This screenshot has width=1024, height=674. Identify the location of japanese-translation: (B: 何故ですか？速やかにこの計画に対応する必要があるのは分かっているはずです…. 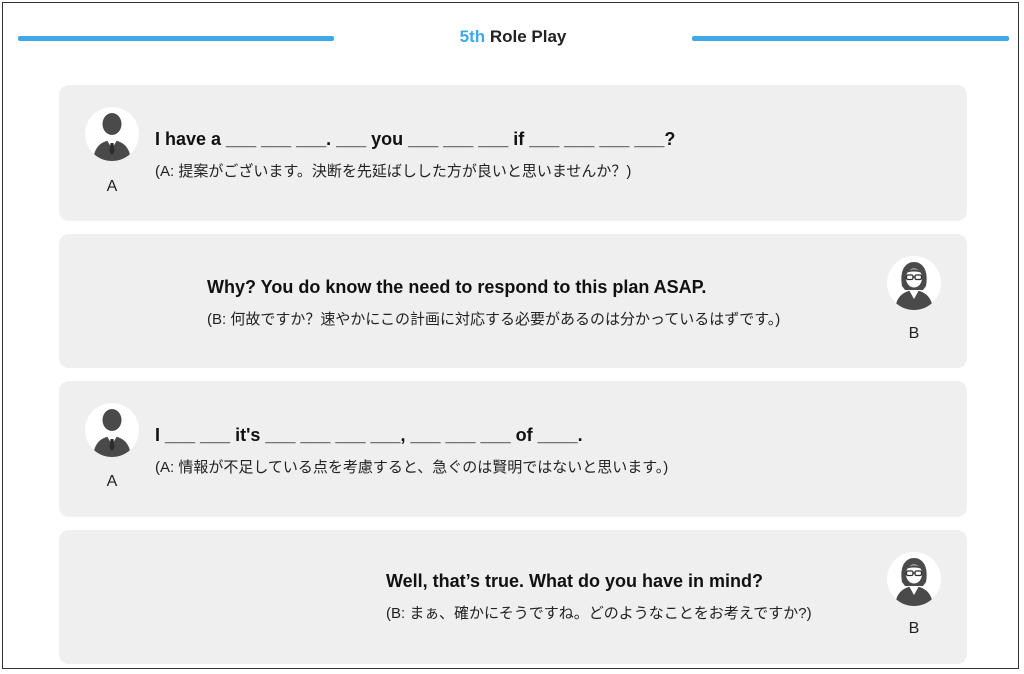
(494, 319).